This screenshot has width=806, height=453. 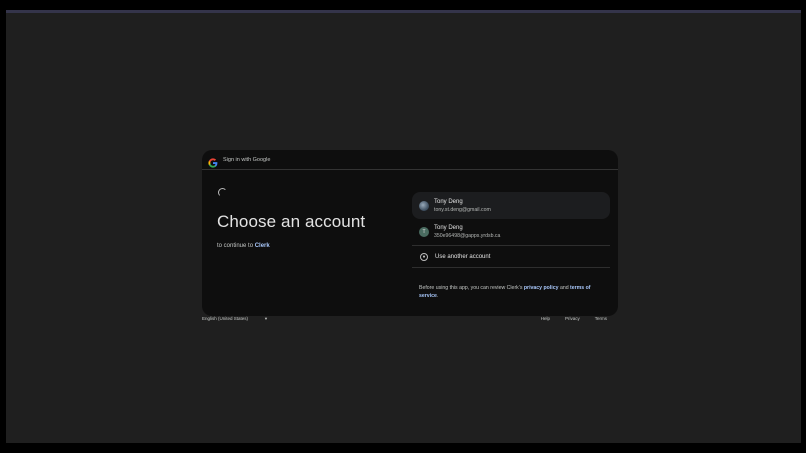 What do you see at coordinates (410, 160) in the screenshot?
I see `card-header: Sign in with Google` at bounding box center [410, 160].